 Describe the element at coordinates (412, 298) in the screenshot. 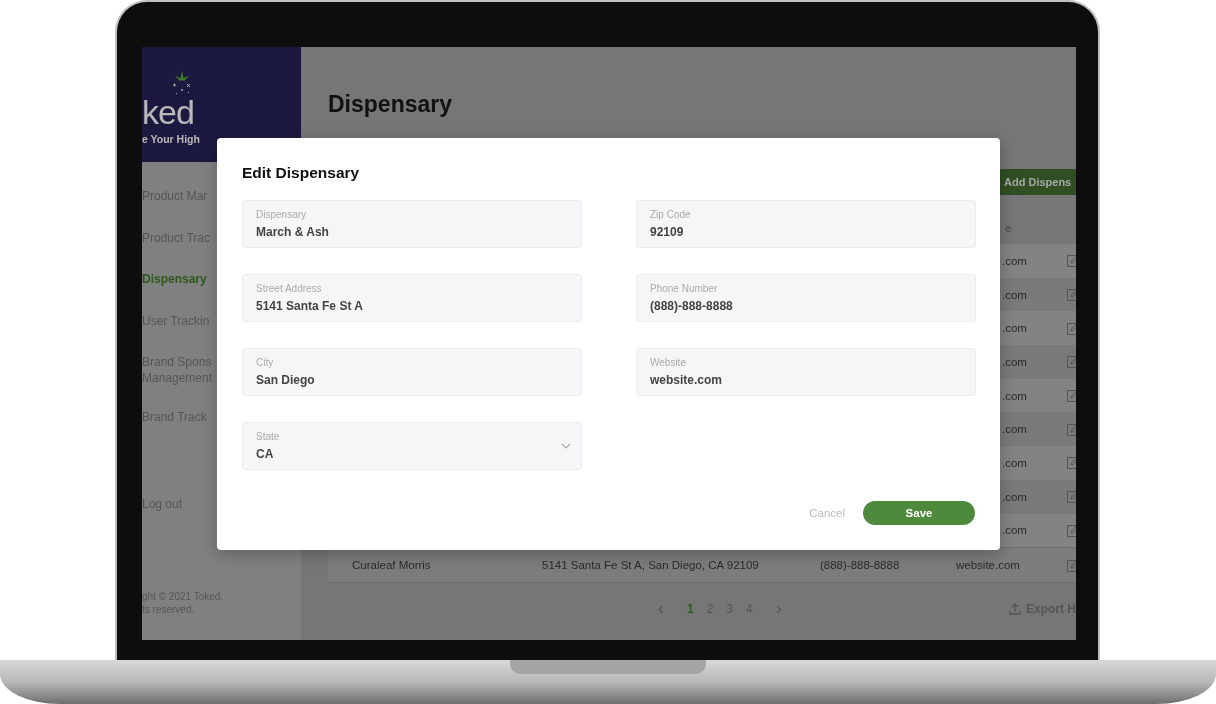

I see `input-field: Street Address 5141 Santa Fe St A` at that location.